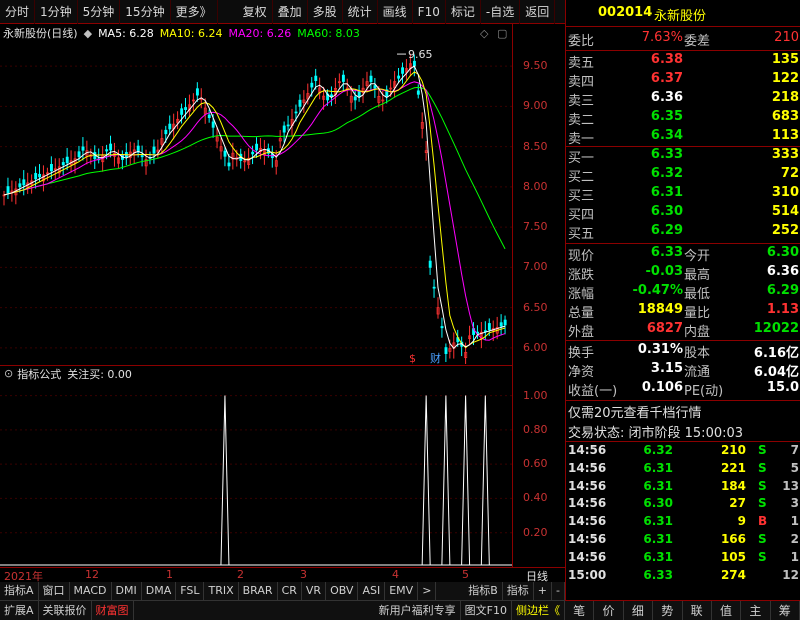 The image size is (800, 620). Describe the element at coordinates (190, 591) in the screenshot. I see `indicator-tab-5: FSL` at that location.